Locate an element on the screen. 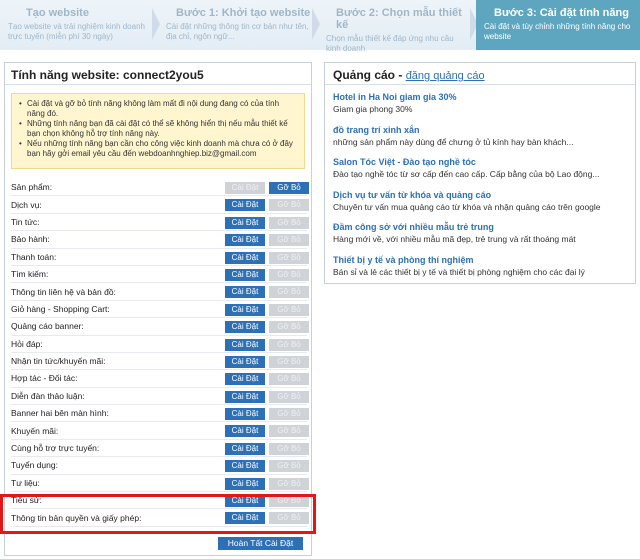 The image size is (640, 559). ad-title-link: đồ trang trí xinh xắn is located at coordinates (480, 130).